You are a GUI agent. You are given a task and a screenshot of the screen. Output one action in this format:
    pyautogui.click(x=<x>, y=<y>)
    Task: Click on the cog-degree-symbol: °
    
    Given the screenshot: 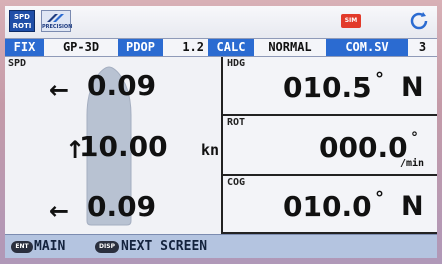 What is the action you would take?
    pyautogui.click(x=379, y=198)
    